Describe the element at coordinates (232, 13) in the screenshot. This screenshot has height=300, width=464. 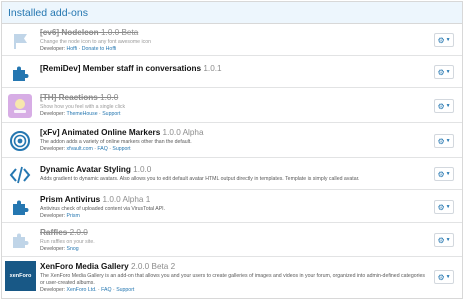
I see `panel-title: Installed add-ons` at that location.